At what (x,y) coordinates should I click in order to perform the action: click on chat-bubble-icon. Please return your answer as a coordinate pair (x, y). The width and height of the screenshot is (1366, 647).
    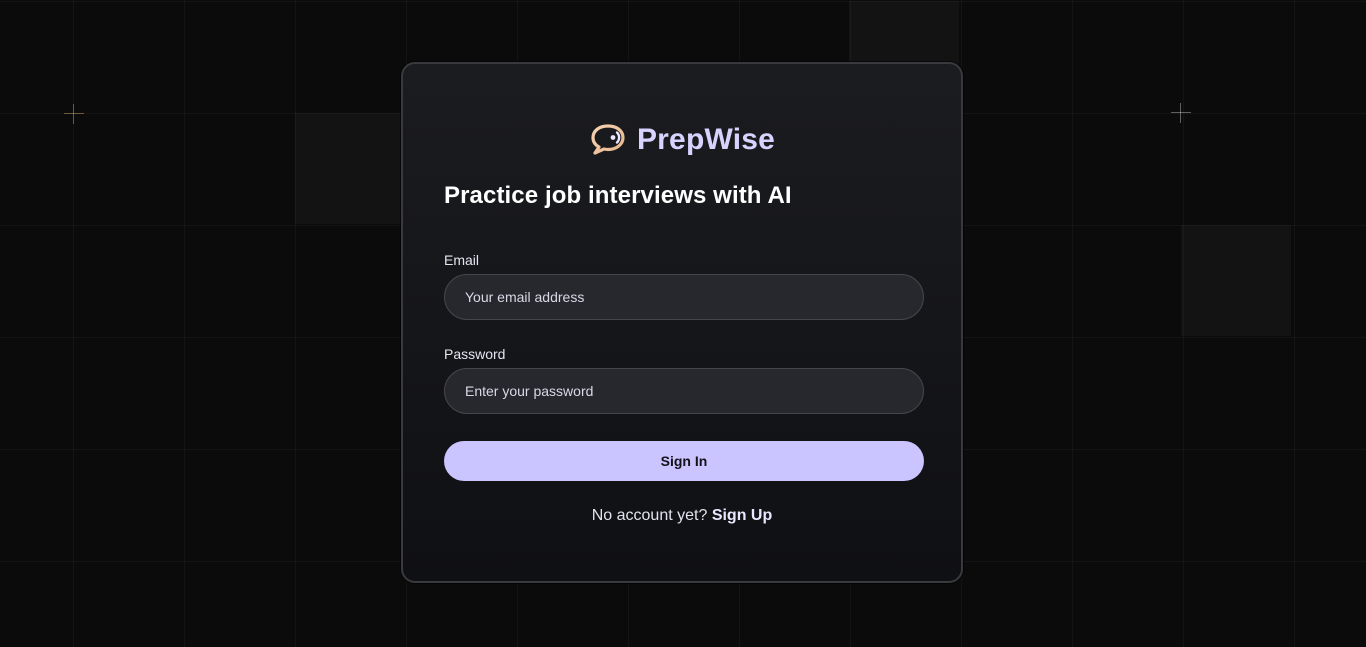
    Looking at the image, I should click on (608, 139).